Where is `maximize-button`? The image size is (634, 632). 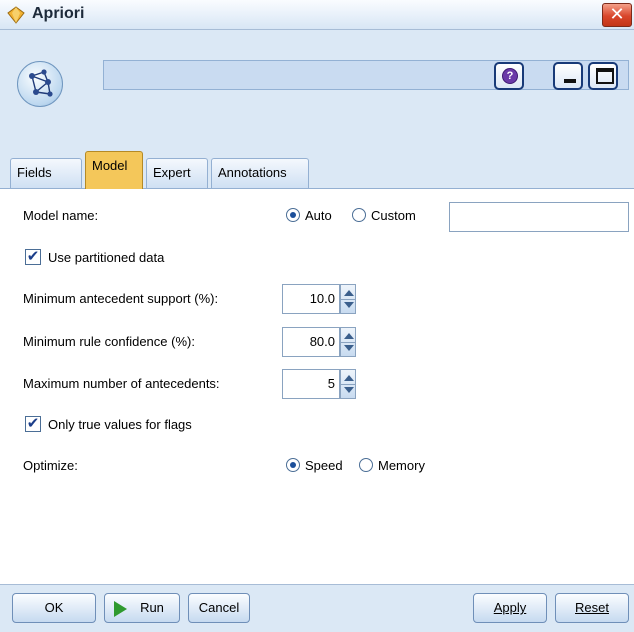
maximize-button is located at coordinates (603, 76).